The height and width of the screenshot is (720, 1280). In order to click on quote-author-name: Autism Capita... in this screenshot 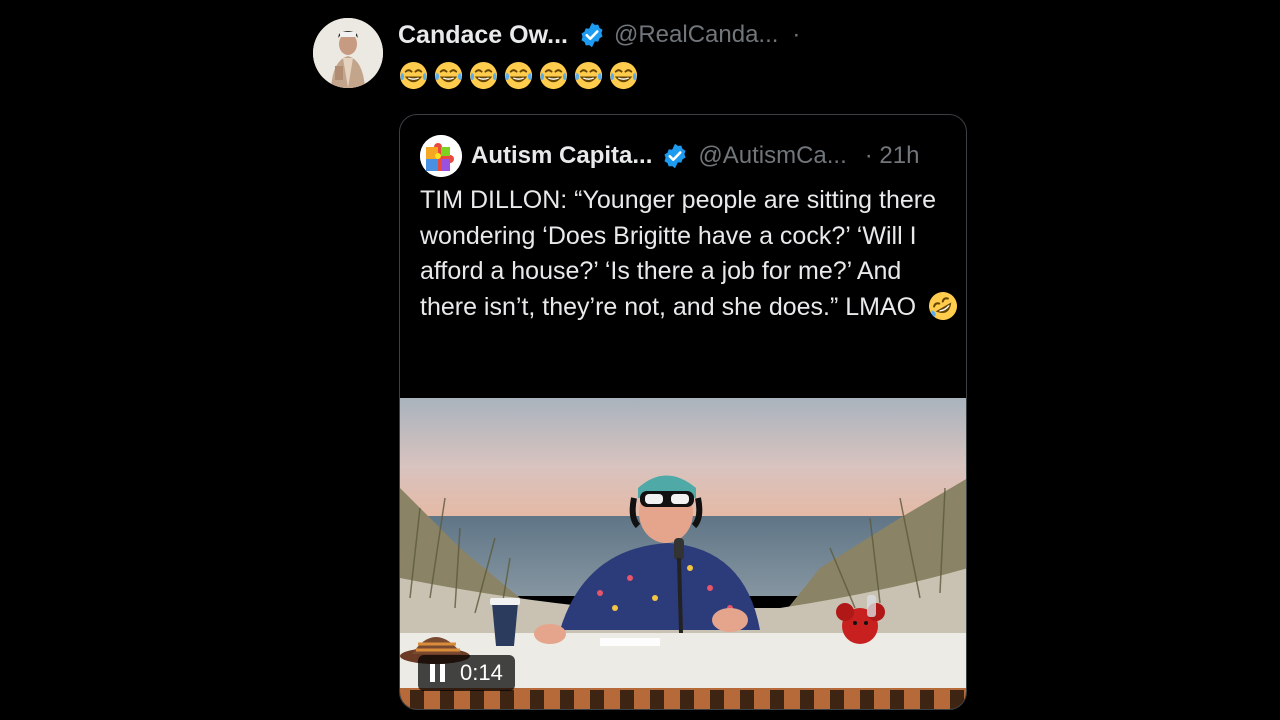, I will do `click(561, 156)`.